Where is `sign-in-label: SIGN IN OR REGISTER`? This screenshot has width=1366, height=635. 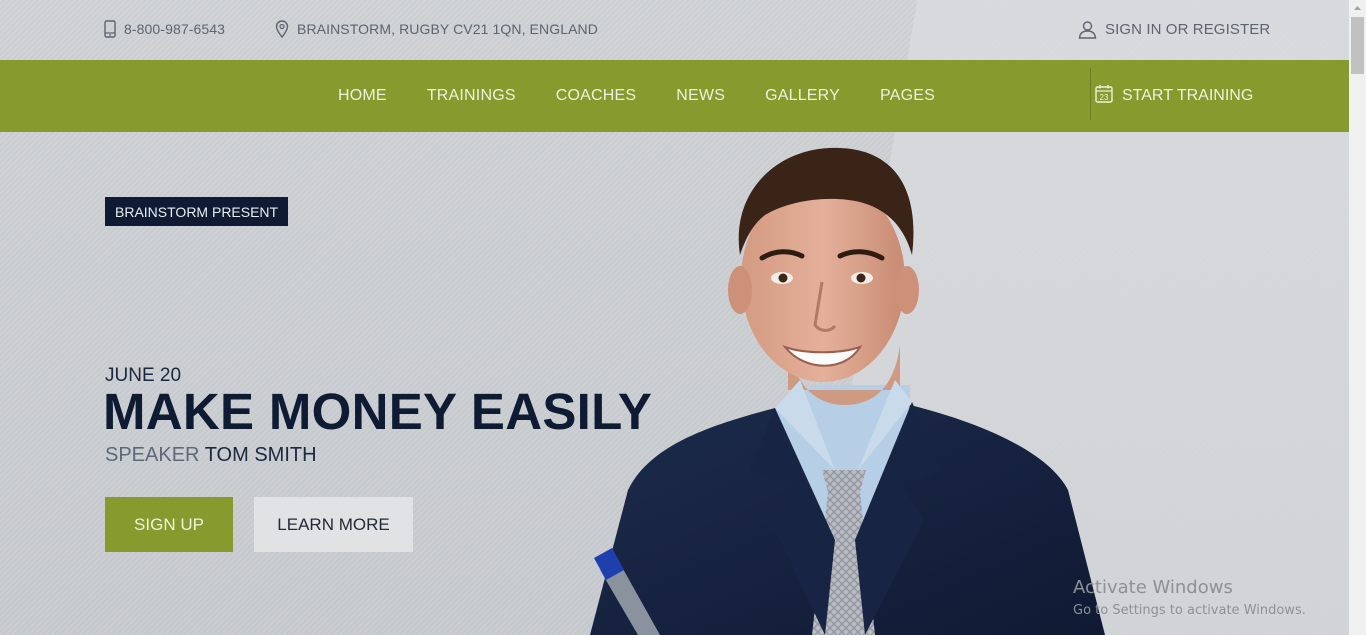 sign-in-label: SIGN IN OR REGISTER is located at coordinates (1188, 29).